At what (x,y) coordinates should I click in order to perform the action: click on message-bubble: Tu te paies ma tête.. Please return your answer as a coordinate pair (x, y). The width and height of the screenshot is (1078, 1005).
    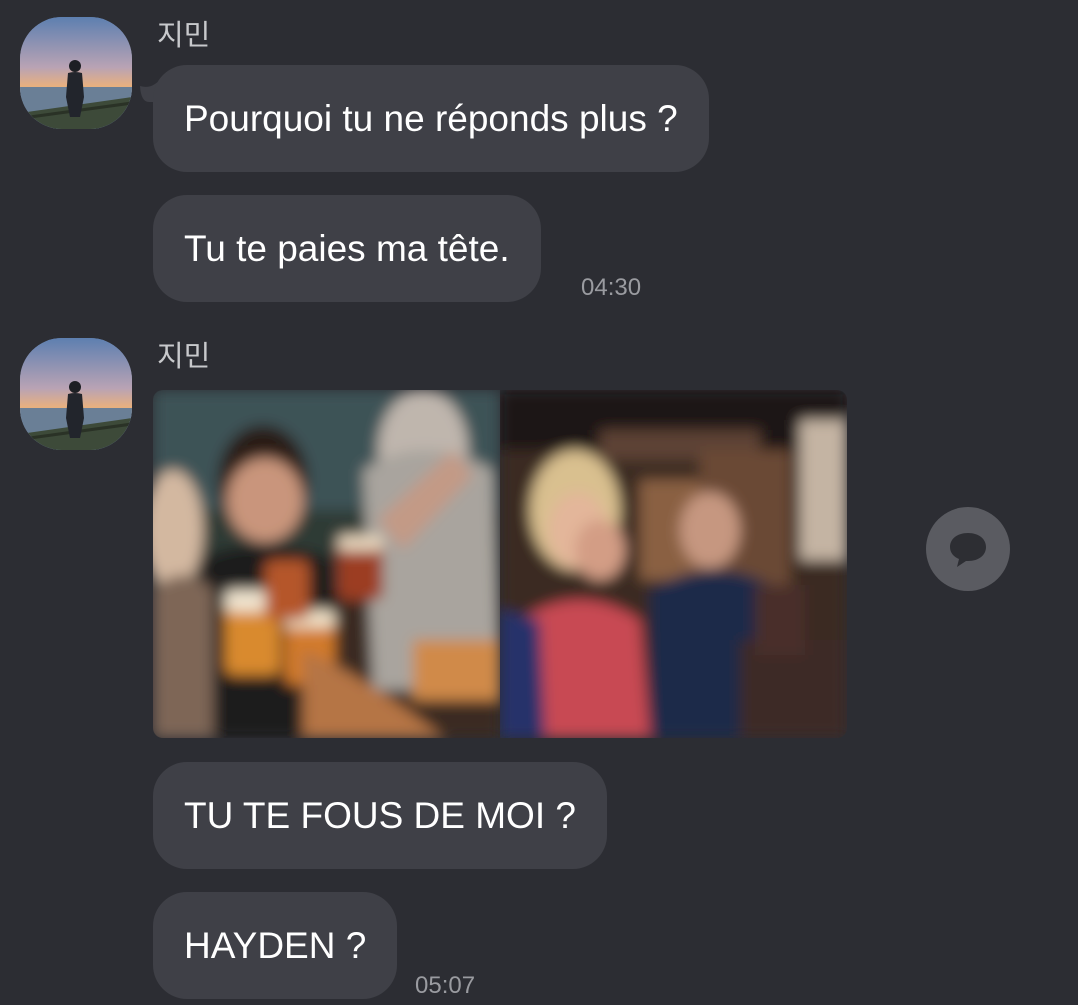
    Looking at the image, I should click on (347, 248).